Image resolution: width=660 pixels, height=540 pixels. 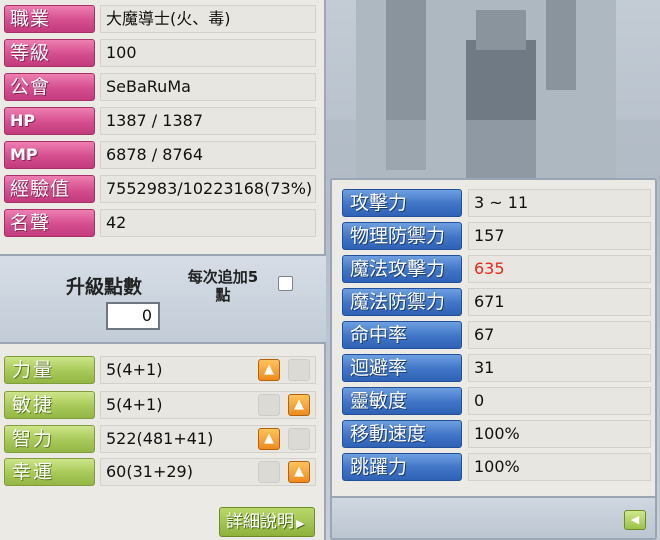 I want to click on int-up-button: ▲, so click(x=269, y=439).